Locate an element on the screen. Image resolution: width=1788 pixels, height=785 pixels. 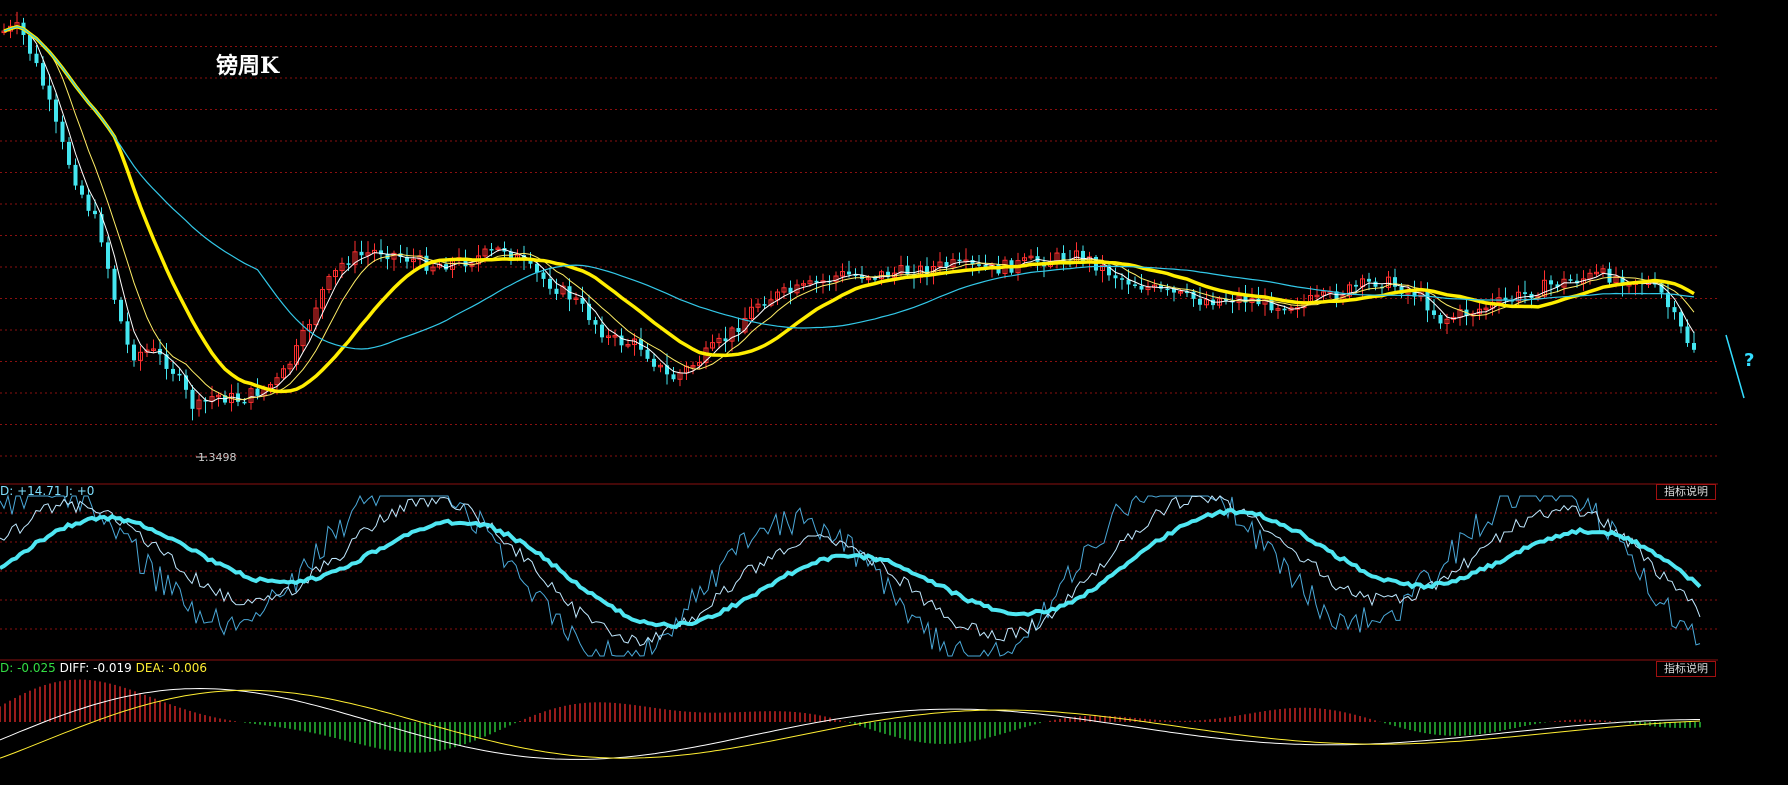
macd-value: D: -0.025 is located at coordinates (28, 668).